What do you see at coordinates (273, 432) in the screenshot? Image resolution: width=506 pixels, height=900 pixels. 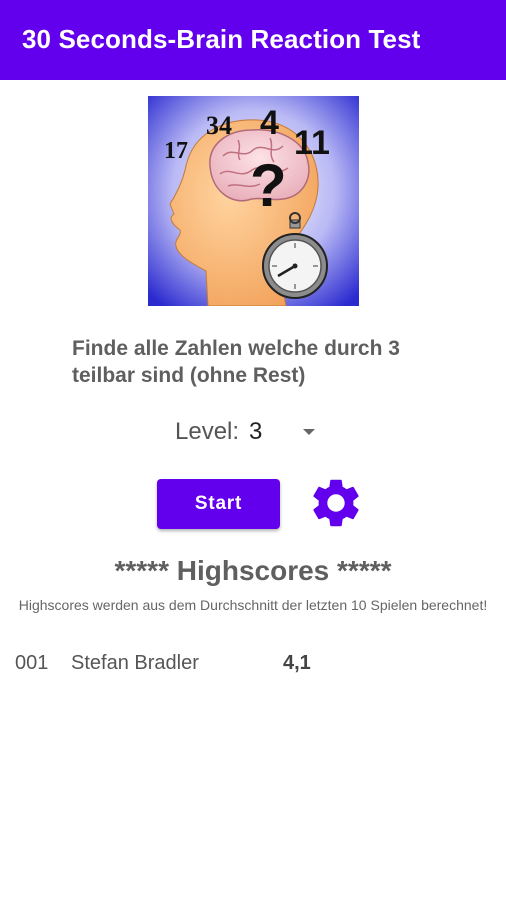 I see `level-value: 3` at bounding box center [273, 432].